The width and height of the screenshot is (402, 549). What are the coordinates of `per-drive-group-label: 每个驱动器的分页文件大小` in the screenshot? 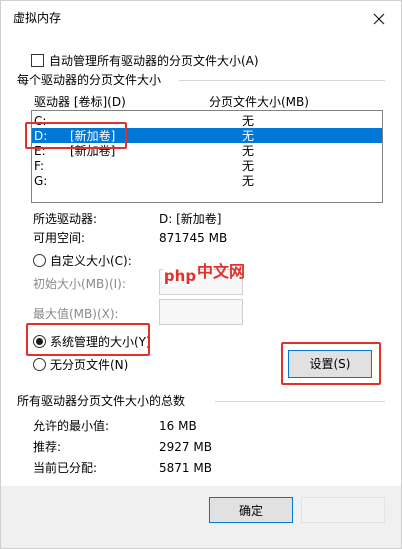 It's located at (89, 80).